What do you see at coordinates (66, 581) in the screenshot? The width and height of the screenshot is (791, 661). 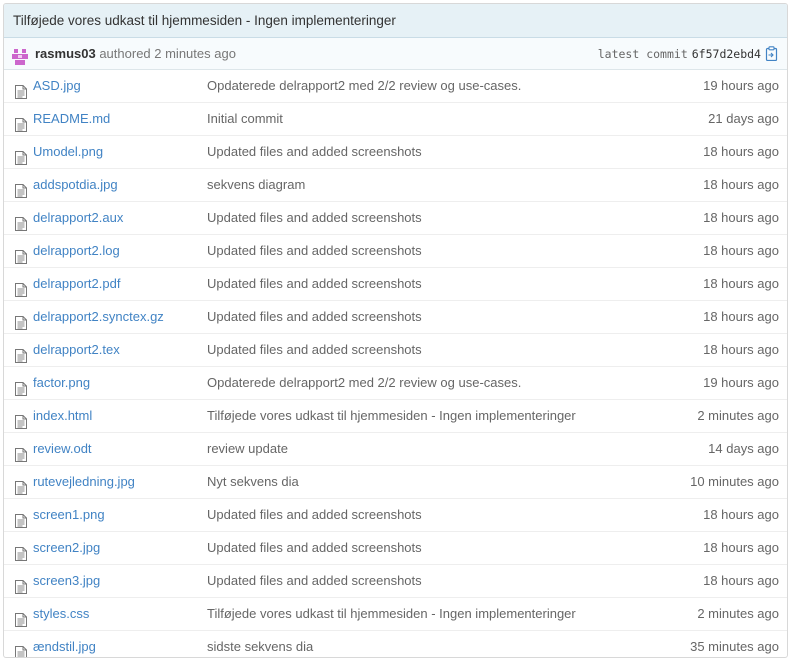 I see `file-name-link: screen3.jpg` at bounding box center [66, 581].